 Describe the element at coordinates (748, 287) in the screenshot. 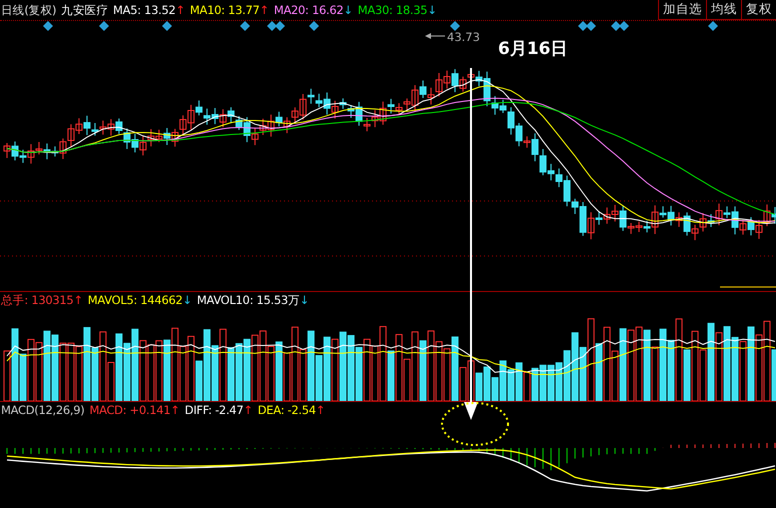

I see `price-line` at that location.